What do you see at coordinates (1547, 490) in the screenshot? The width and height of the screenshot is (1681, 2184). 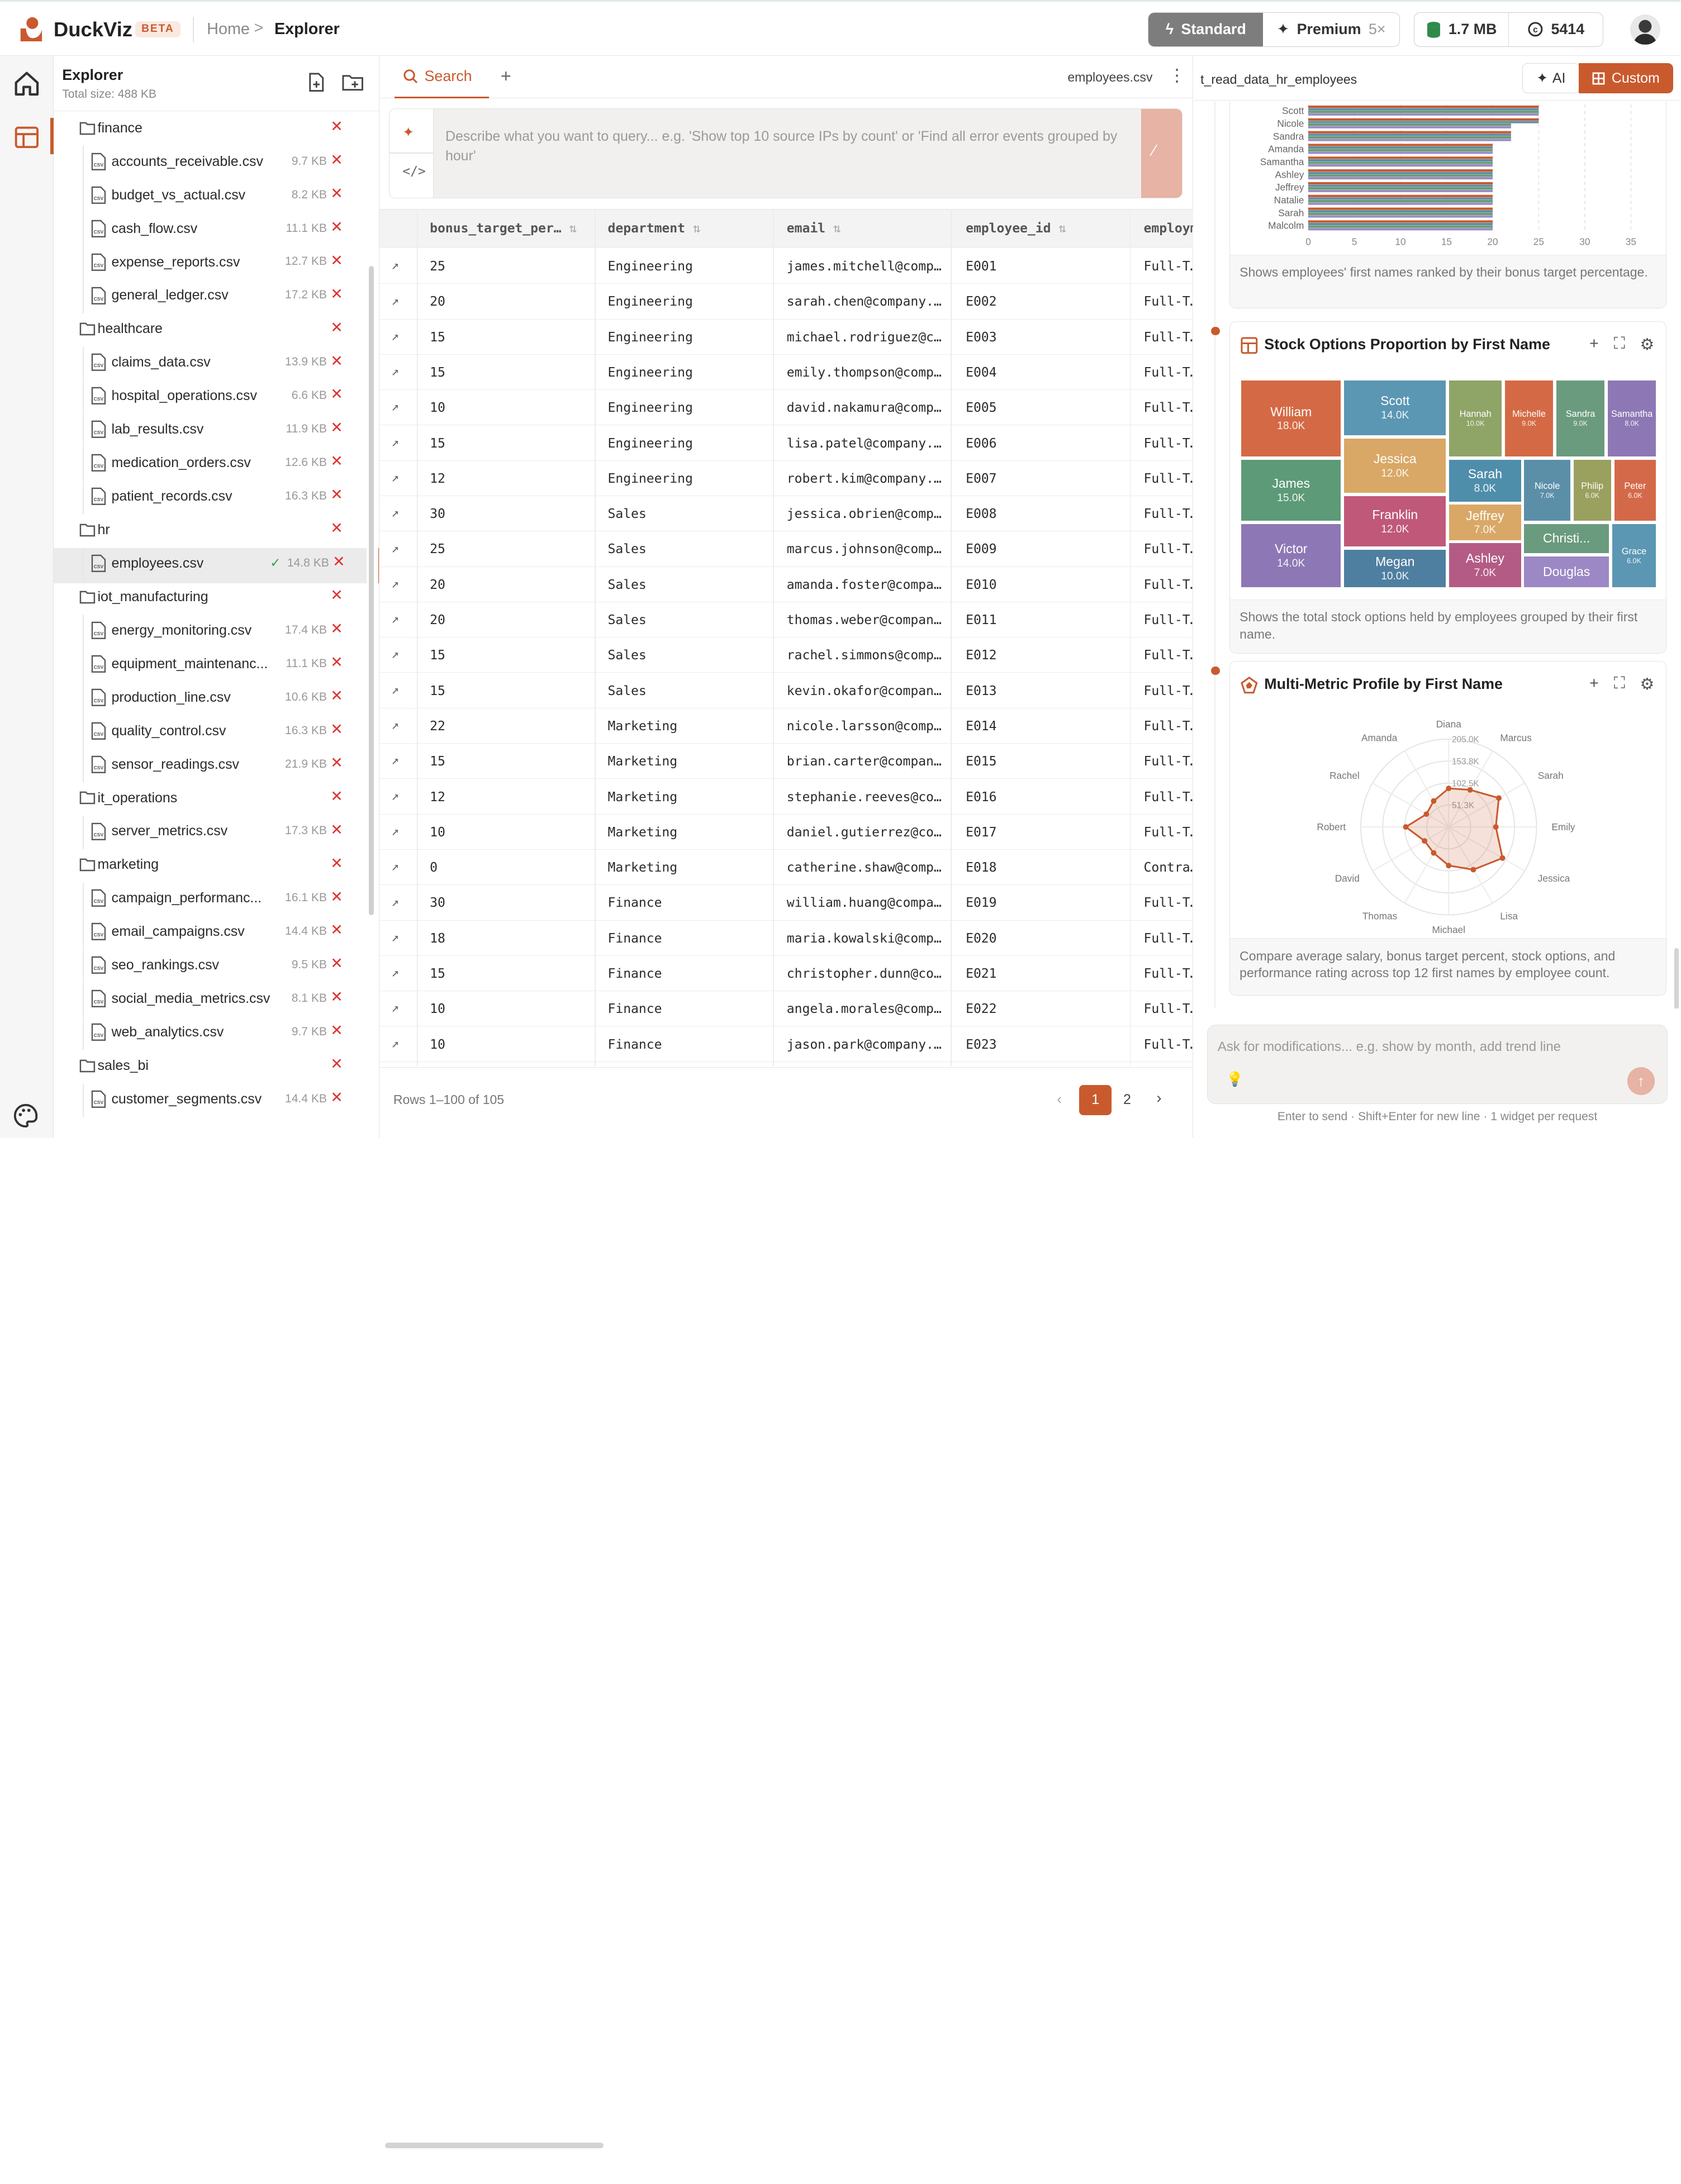 I see `treemap-cell: Nicole 7.0K` at bounding box center [1547, 490].